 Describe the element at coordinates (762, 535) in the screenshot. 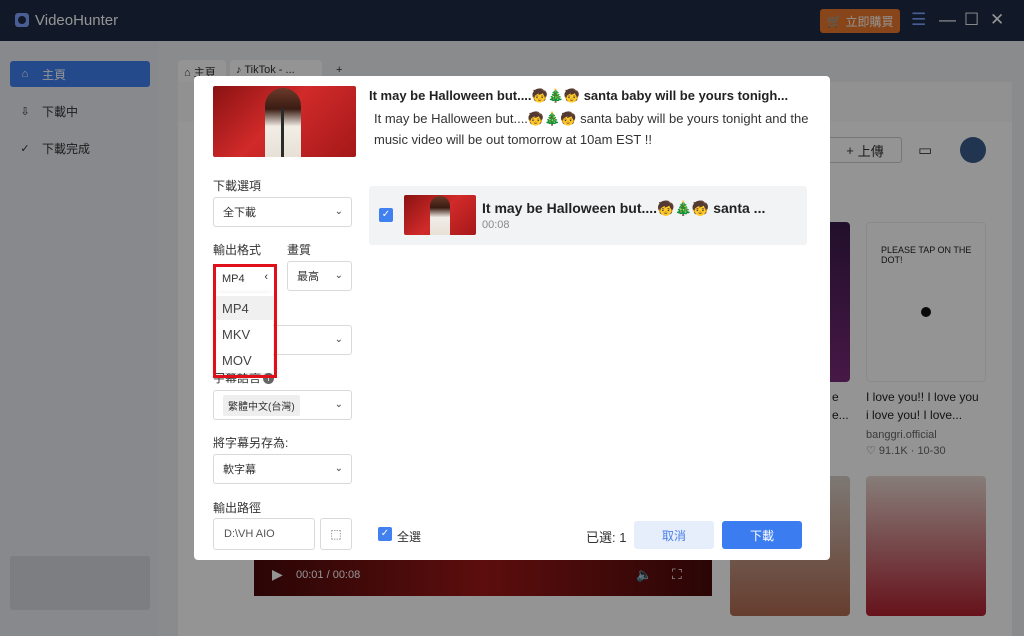

I see `download-button: 下載` at that location.